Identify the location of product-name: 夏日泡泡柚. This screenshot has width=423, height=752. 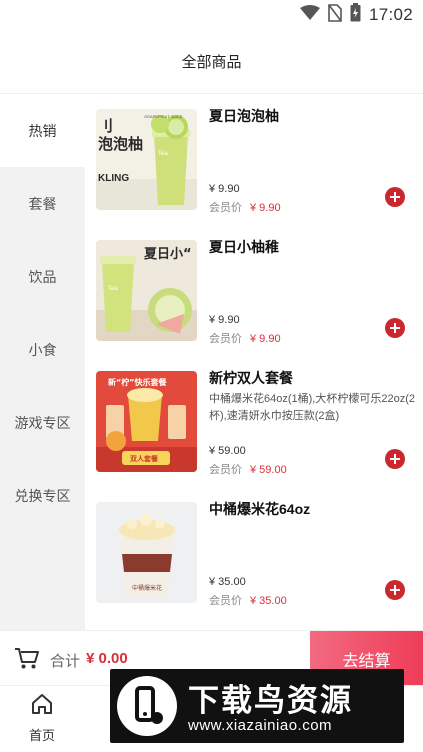
(244, 116).